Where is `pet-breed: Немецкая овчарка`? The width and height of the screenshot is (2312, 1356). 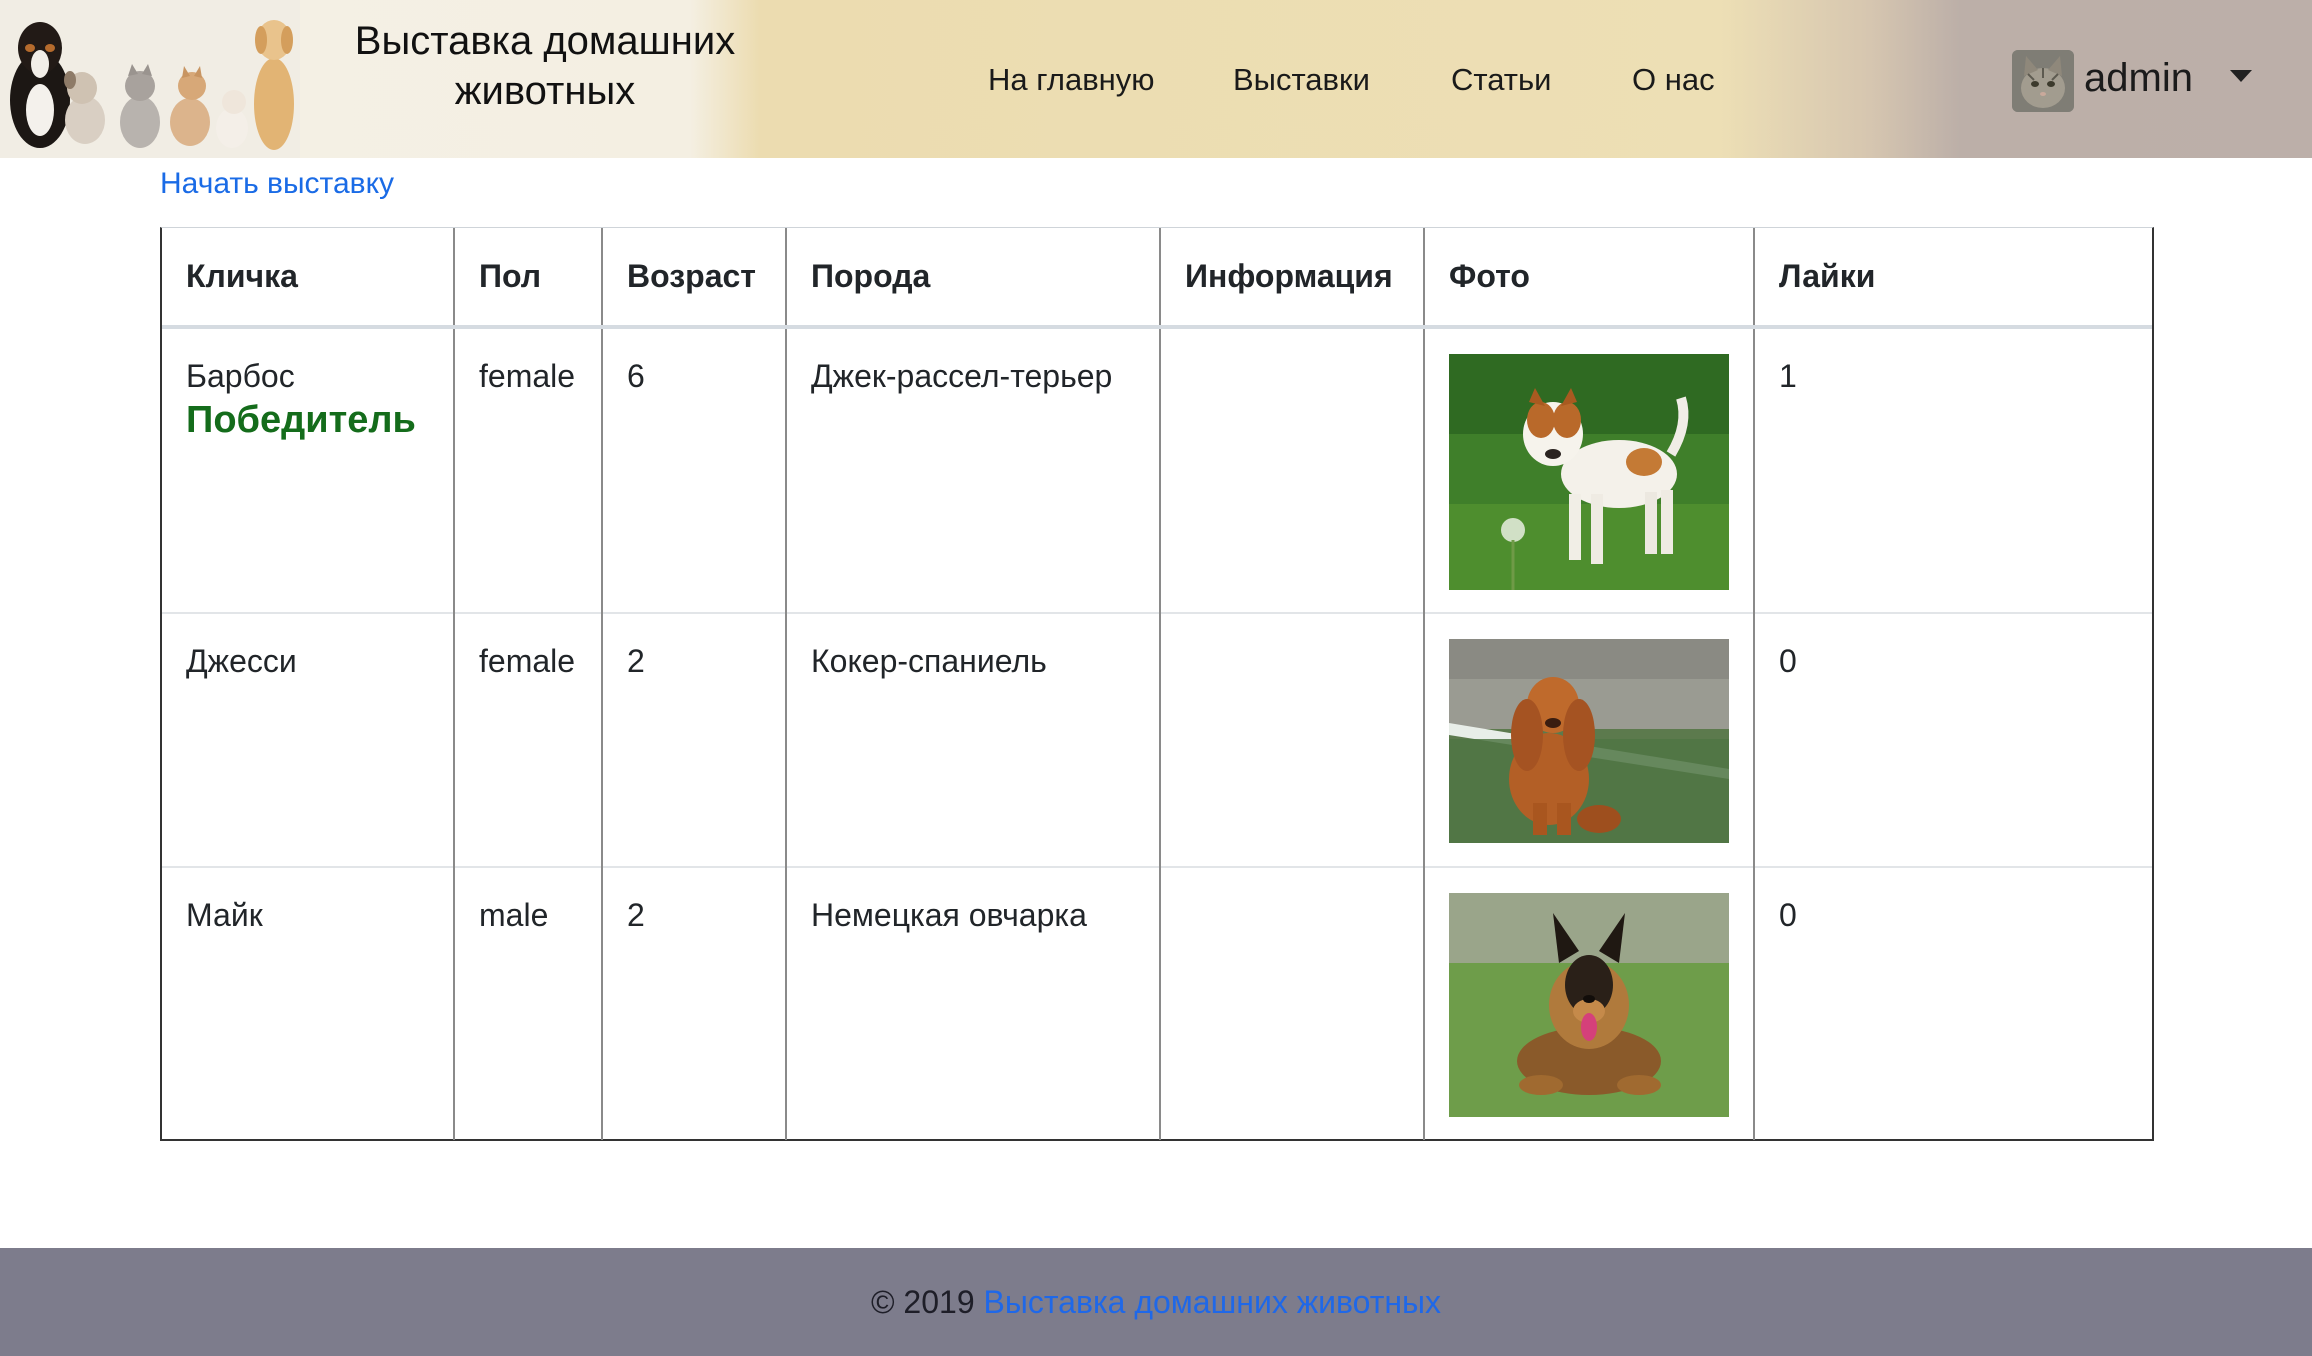 pet-breed: Немецкая овчарка is located at coordinates (972, 1003).